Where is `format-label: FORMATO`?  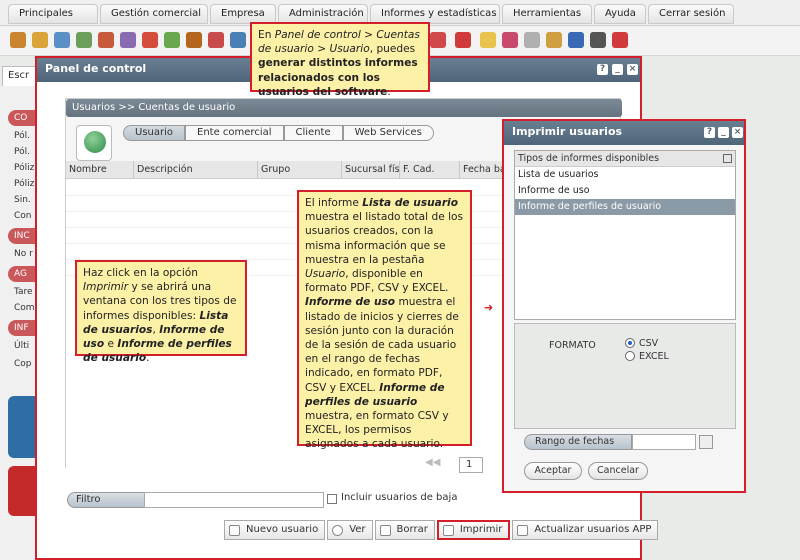 format-label: FORMATO is located at coordinates (572, 345).